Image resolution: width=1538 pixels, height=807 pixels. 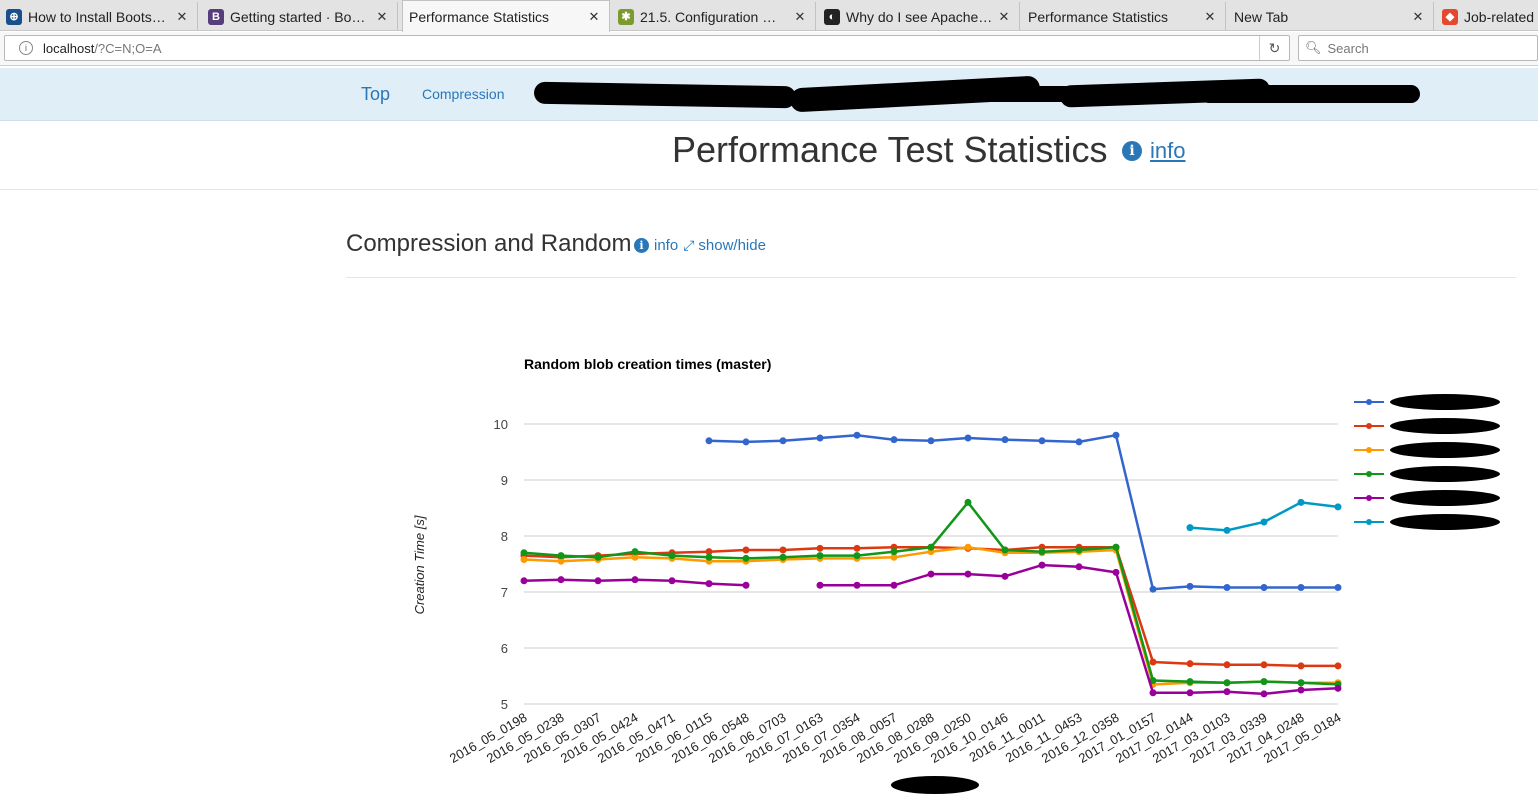 What do you see at coordinates (1274, 48) in the screenshot?
I see `reload-icon: ↻` at bounding box center [1274, 48].